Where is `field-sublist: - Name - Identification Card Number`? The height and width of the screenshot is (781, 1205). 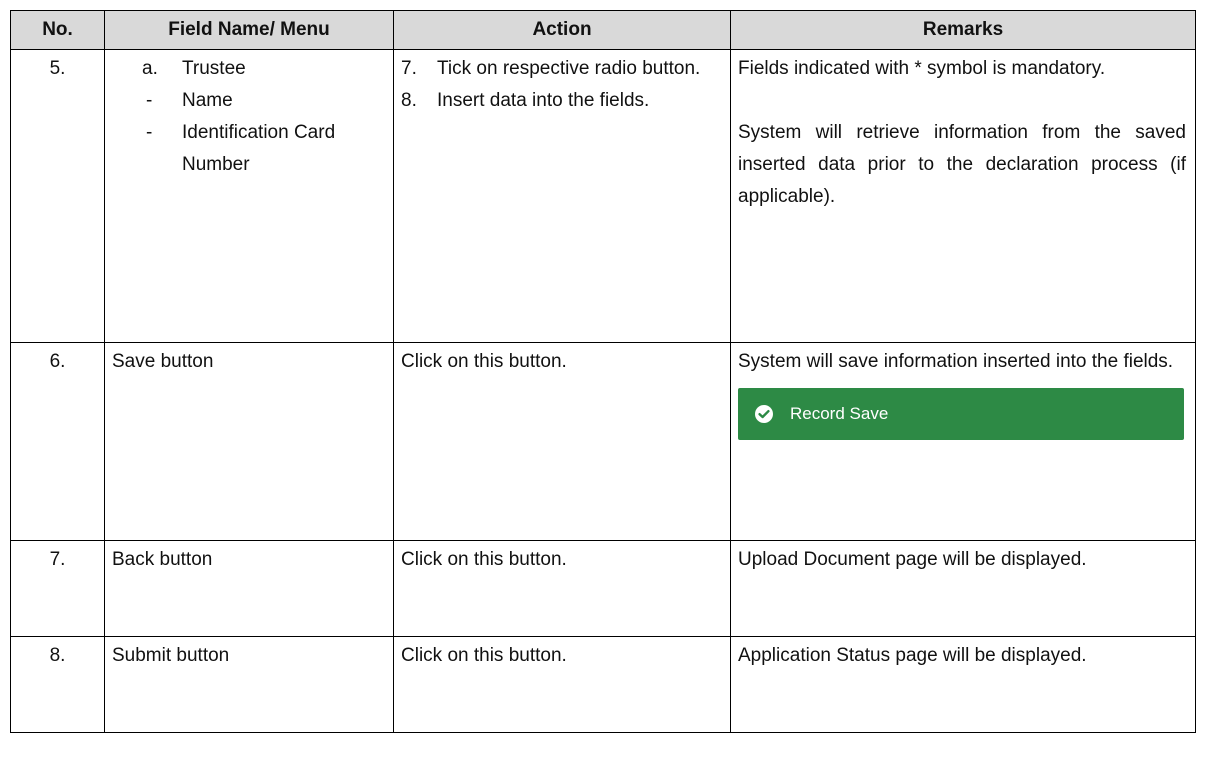 field-sublist: - Name - Identification Card Number is located at coordinates (264, 133).